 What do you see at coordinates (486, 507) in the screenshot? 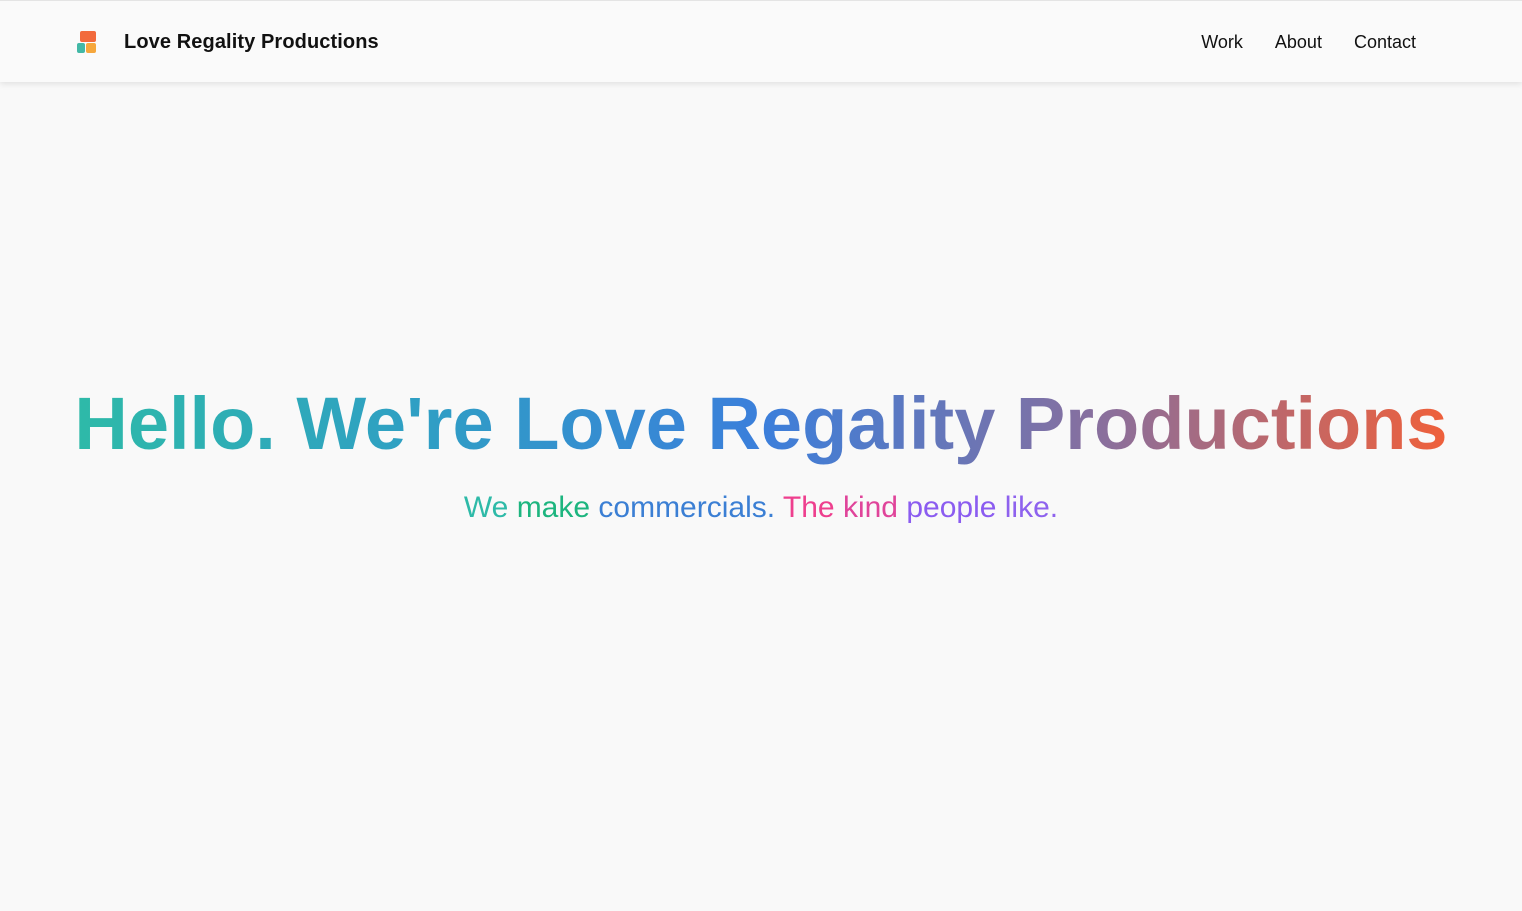
I see `tagline-word: We` at bounding box center [486, 507].